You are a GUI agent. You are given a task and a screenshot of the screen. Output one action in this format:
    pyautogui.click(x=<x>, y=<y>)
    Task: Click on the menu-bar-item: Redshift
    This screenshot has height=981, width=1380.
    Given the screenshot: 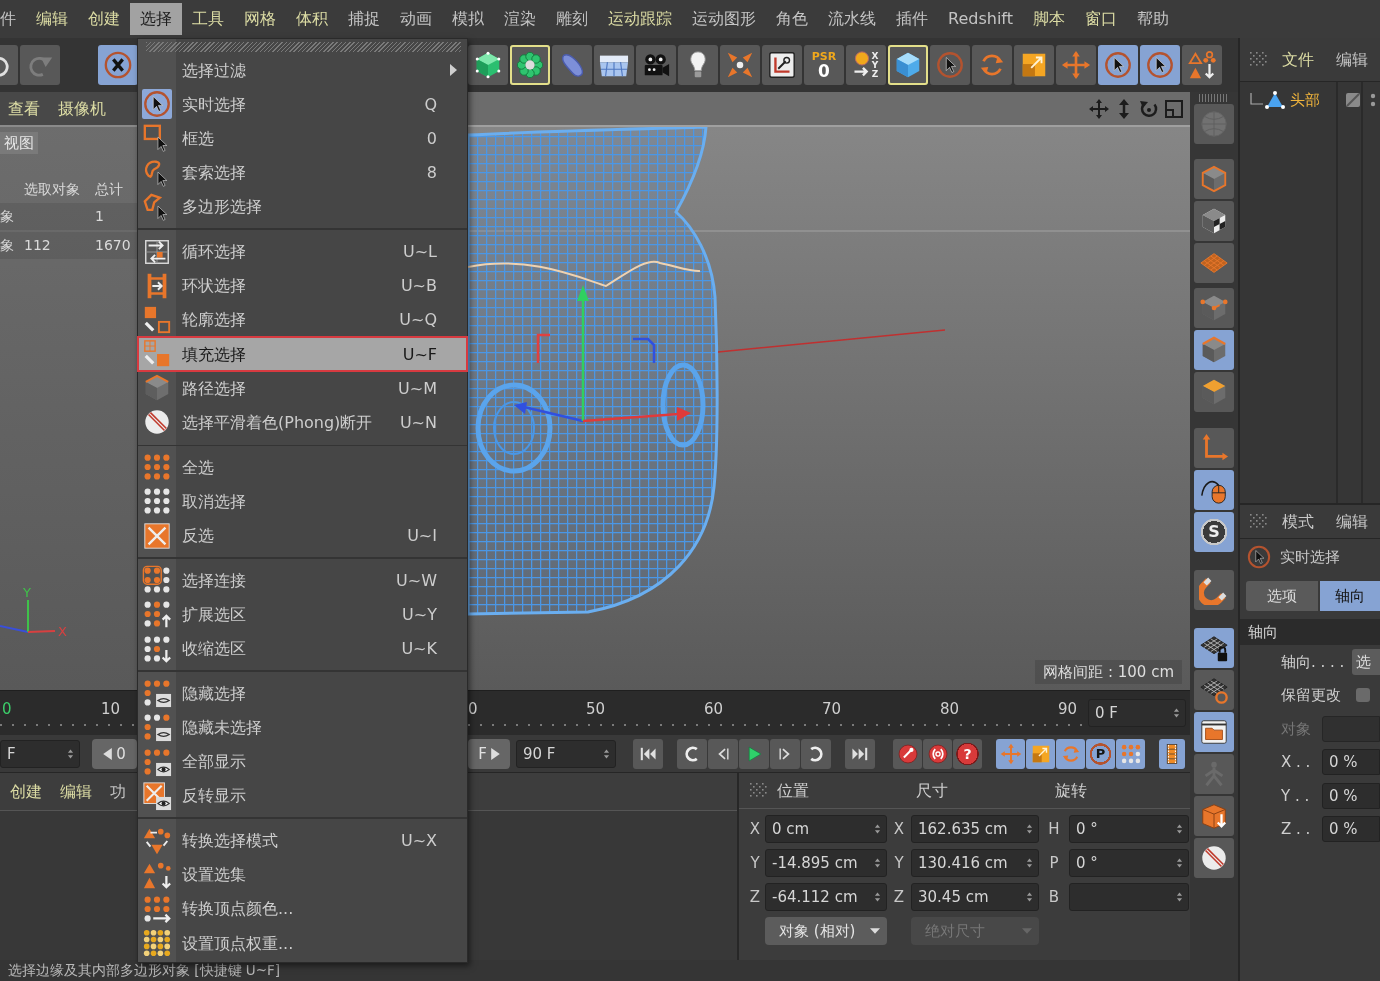 What is the action you would take?
    pyautogui.click(x=980, y=19)
    